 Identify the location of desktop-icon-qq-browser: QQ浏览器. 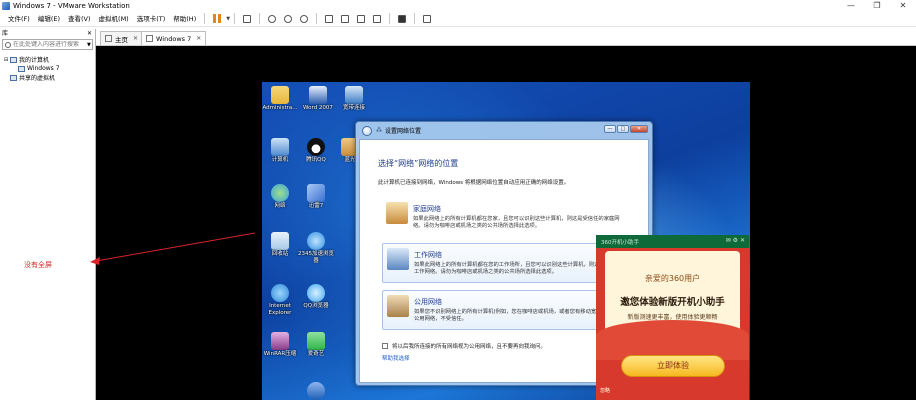
(316, 297).